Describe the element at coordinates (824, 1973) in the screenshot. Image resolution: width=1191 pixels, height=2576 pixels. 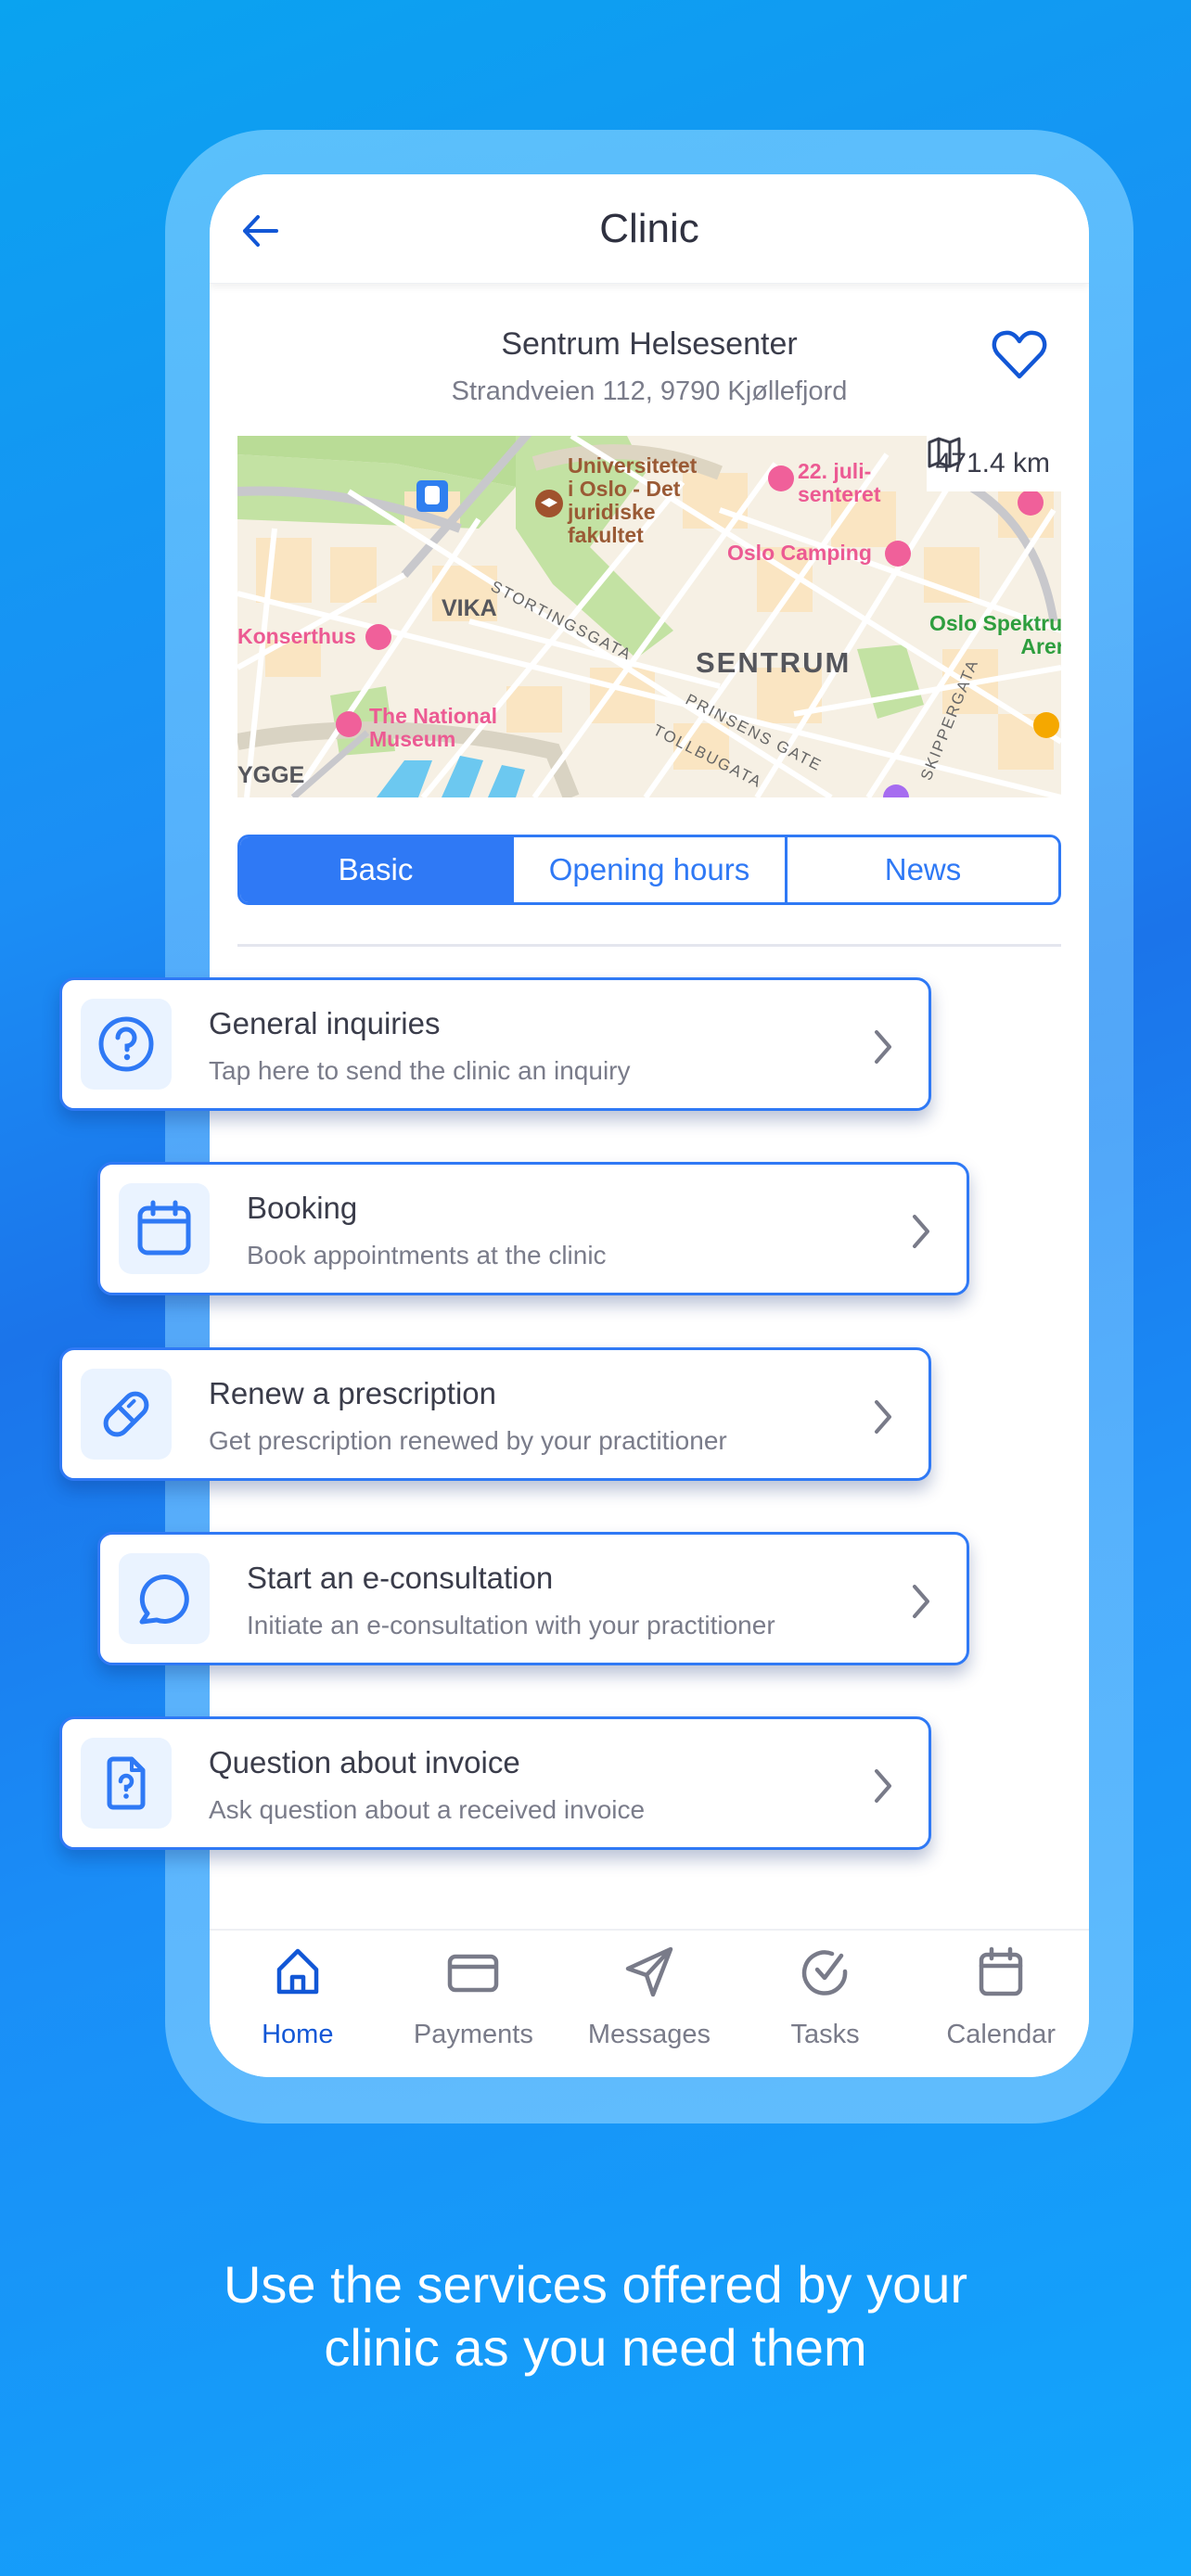
I see `check-circle-icon` at that location.